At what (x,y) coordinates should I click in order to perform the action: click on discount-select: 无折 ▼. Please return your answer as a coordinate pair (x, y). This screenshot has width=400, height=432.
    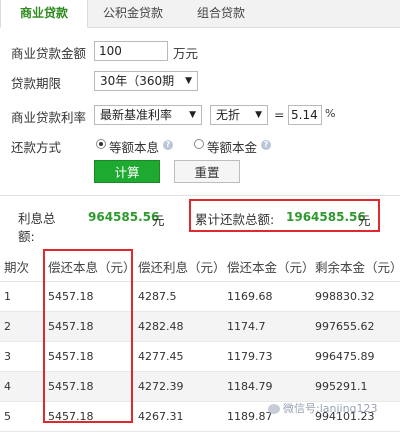
    Looking at the image, I should click on (239, 115).